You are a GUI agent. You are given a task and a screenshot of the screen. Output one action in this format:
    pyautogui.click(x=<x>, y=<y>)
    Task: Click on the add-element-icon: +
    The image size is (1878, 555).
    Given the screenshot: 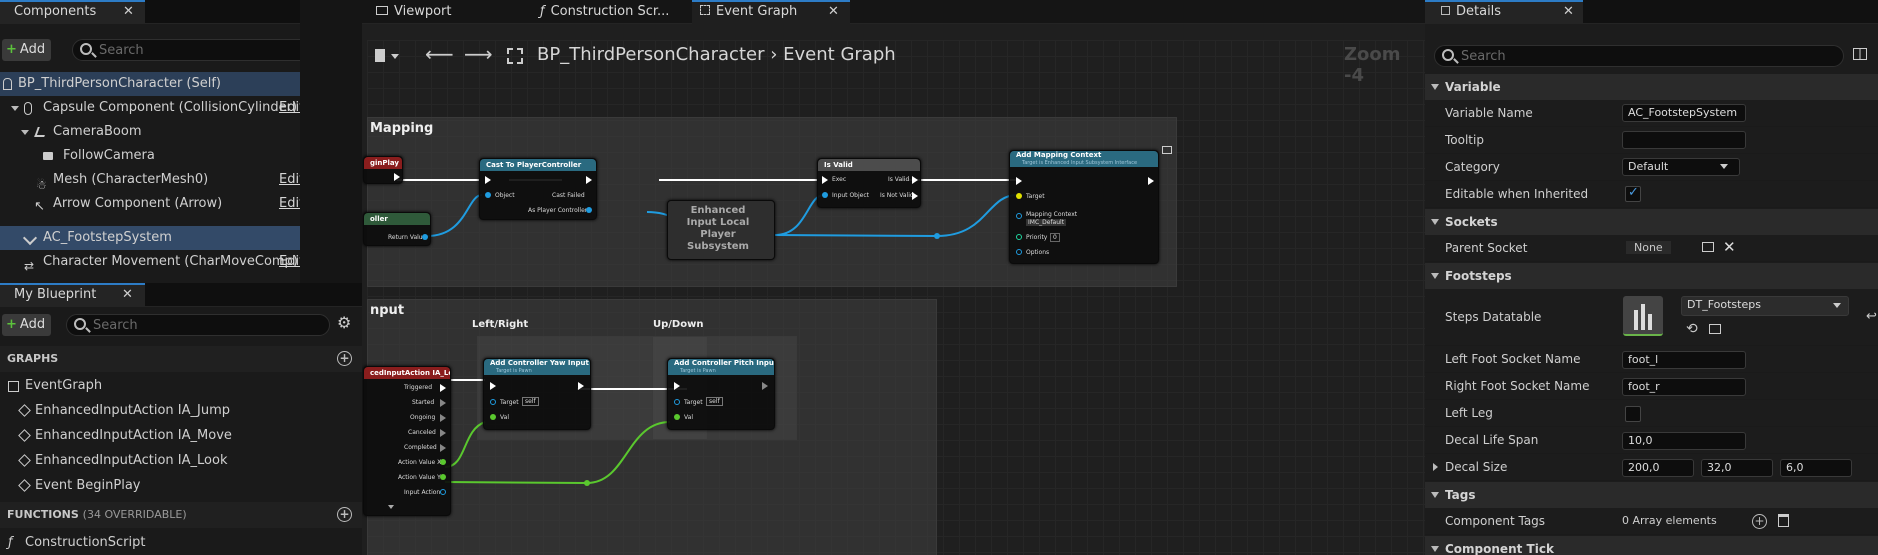 What is the action you would take?
    pyautogui.click(x=1759, y=521)
    